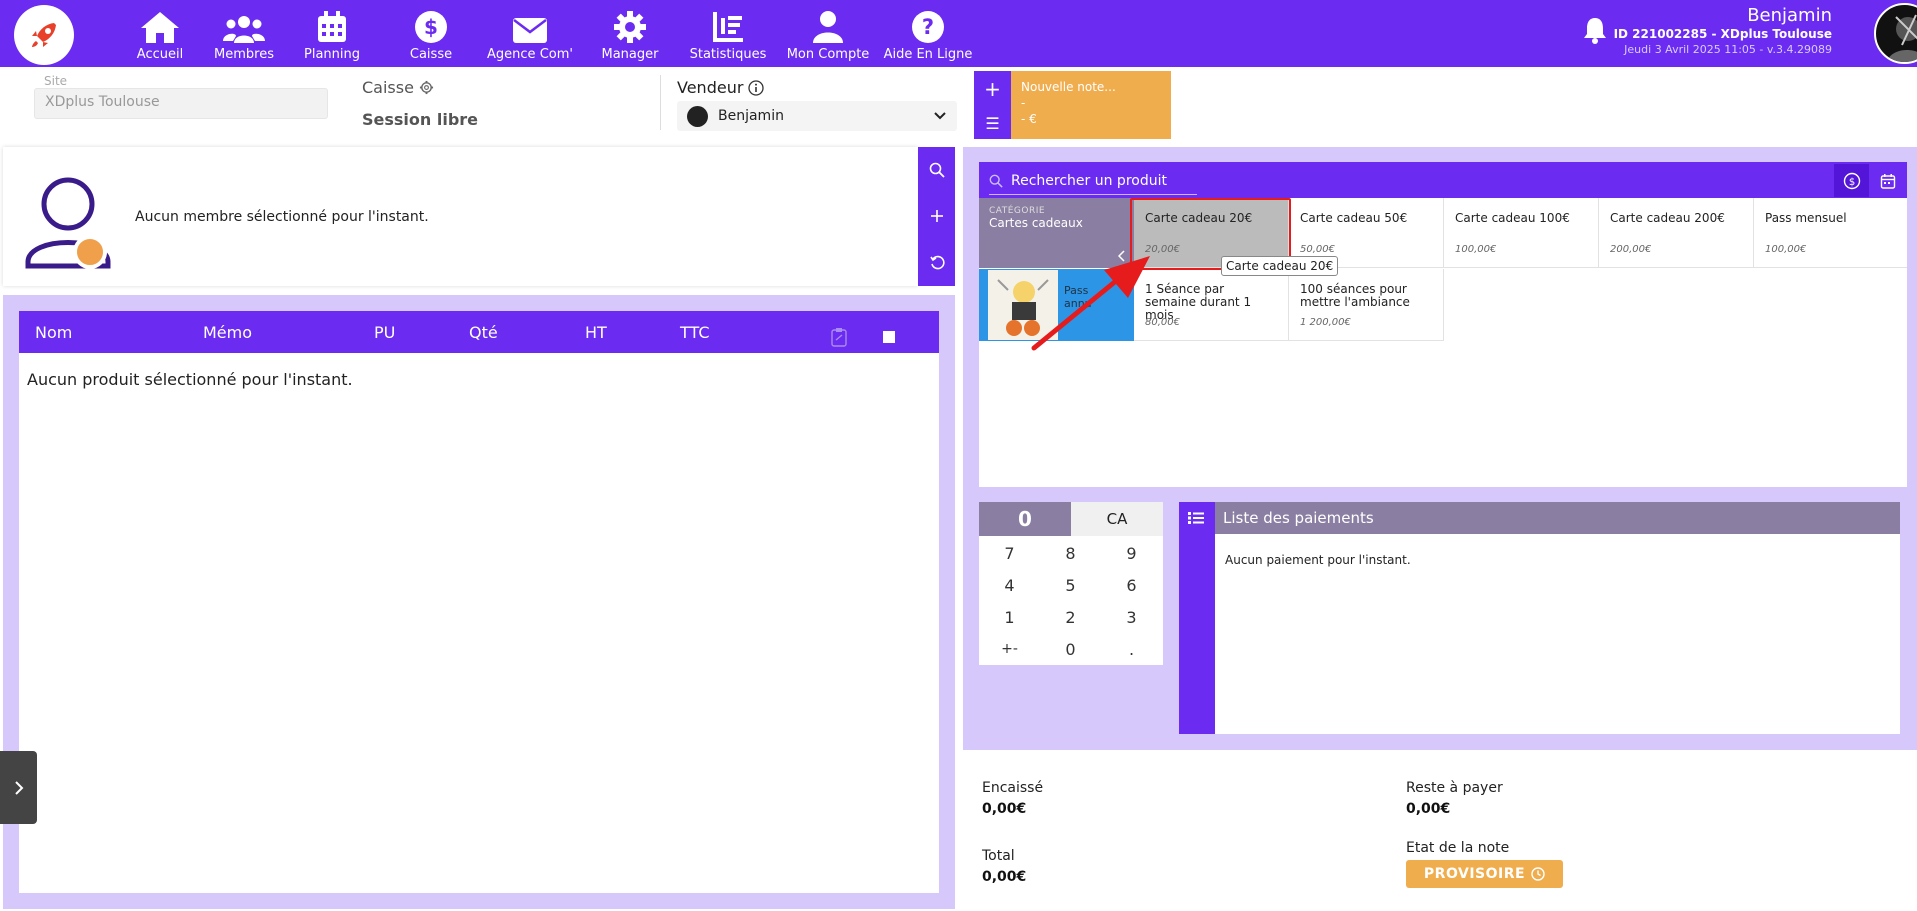 This screenshot has width=1917, height=911. What do you see at coordinates (1131, 585) in the screenshot?
I see `key-6: 6` at bounding box center [1131, 585].